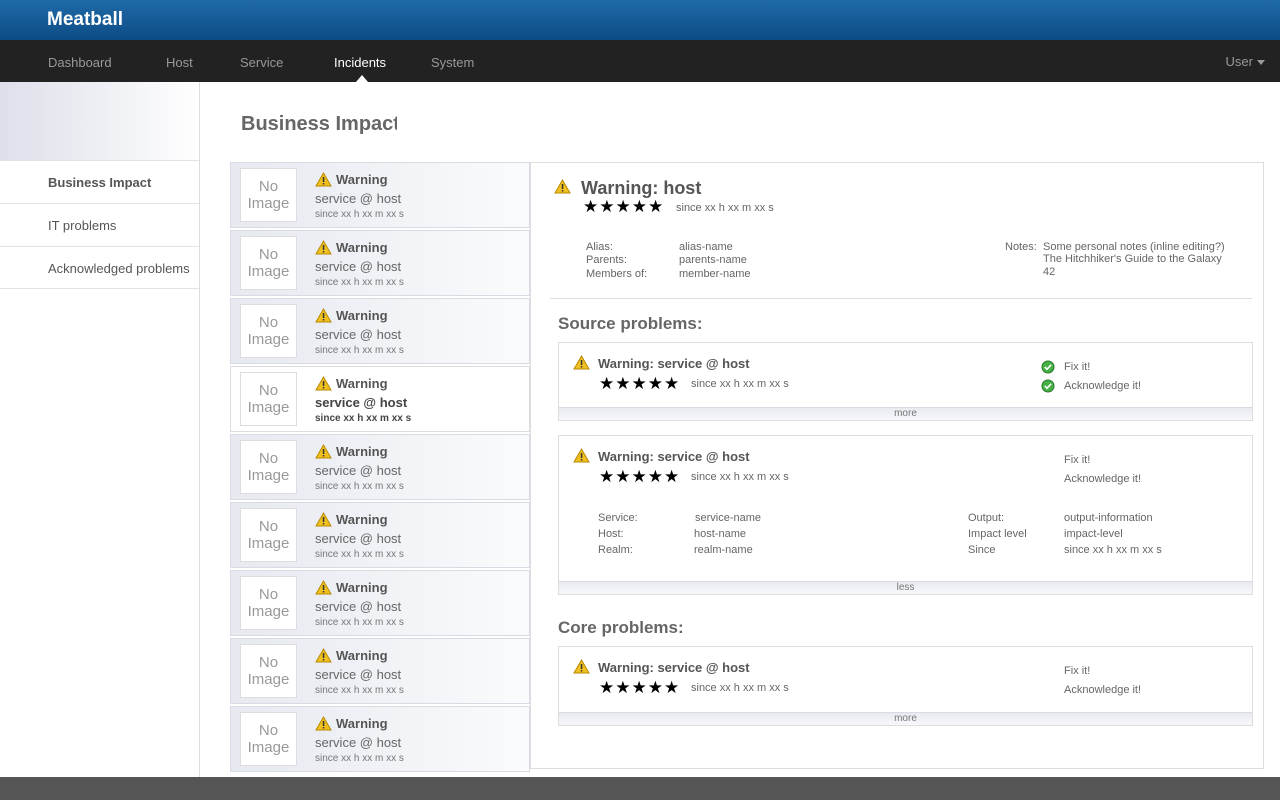  I want to click on app-header: Meatball, so click(640, 20).